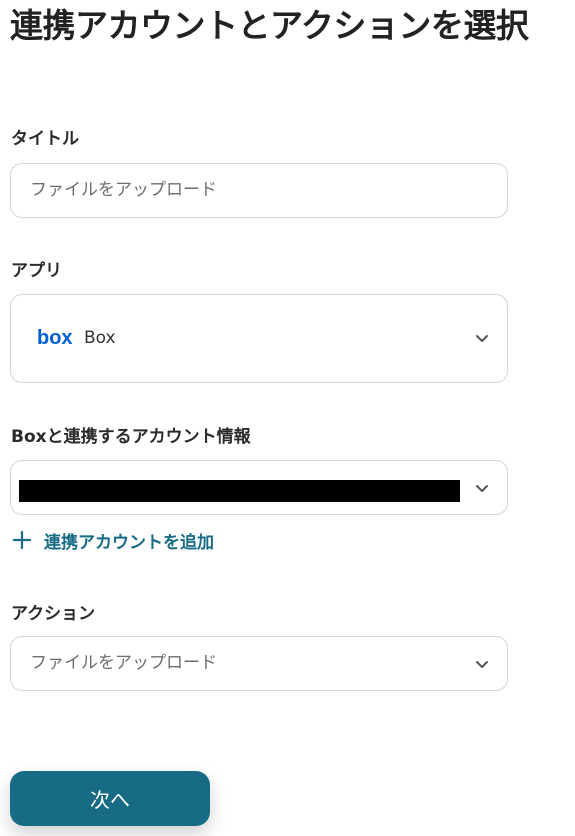  Describe the element at coordinates (259, 338) in the screenshot. I see `app-select: box Box` at that location.